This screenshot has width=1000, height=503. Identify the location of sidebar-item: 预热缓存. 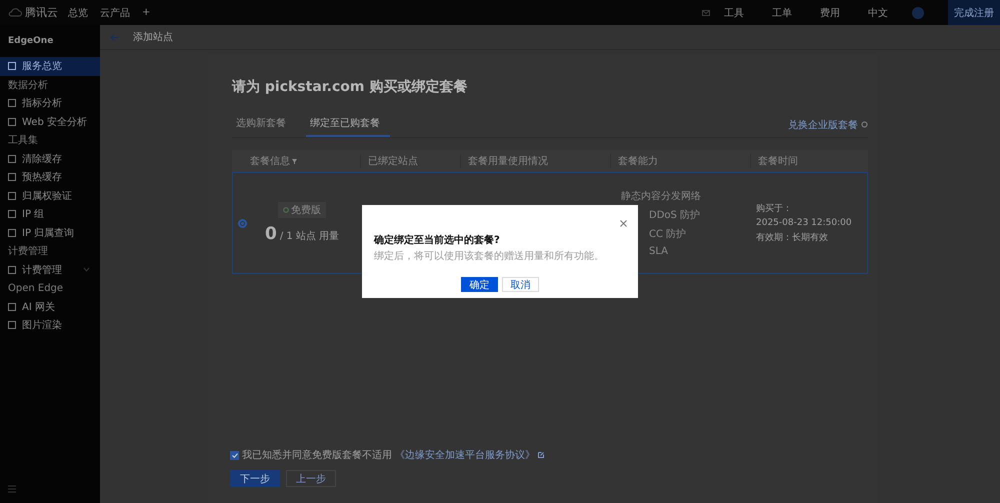
(50, 177).